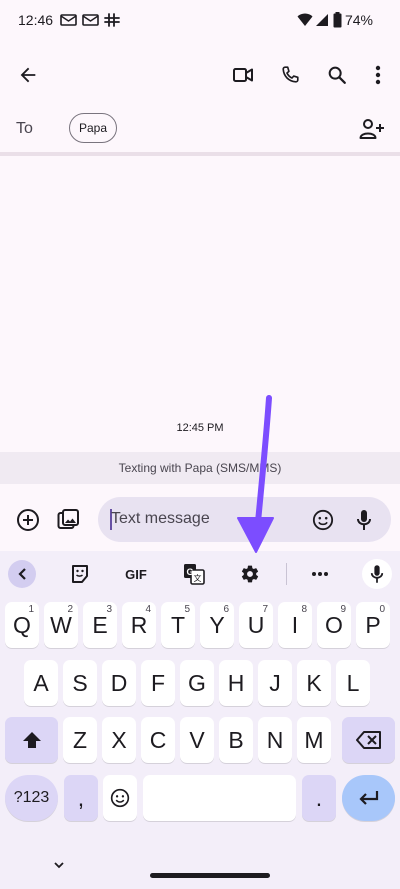 This screenshot has height=889, width=400. Describe the element at coordinates (219, 798) in the screenshot. I see `space-key` at that location.